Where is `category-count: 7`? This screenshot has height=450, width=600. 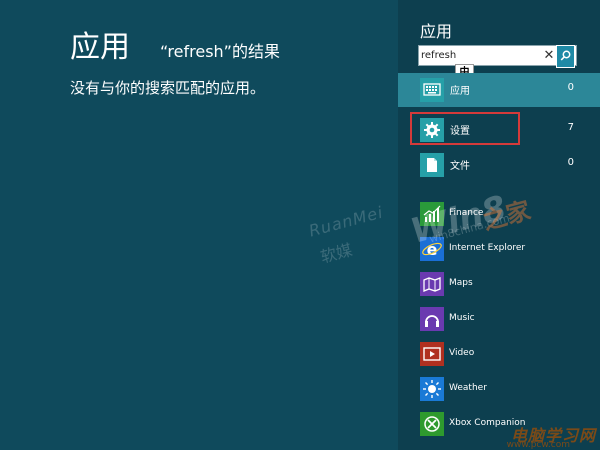 category-count: 7 is located at coordinates (570, 127).